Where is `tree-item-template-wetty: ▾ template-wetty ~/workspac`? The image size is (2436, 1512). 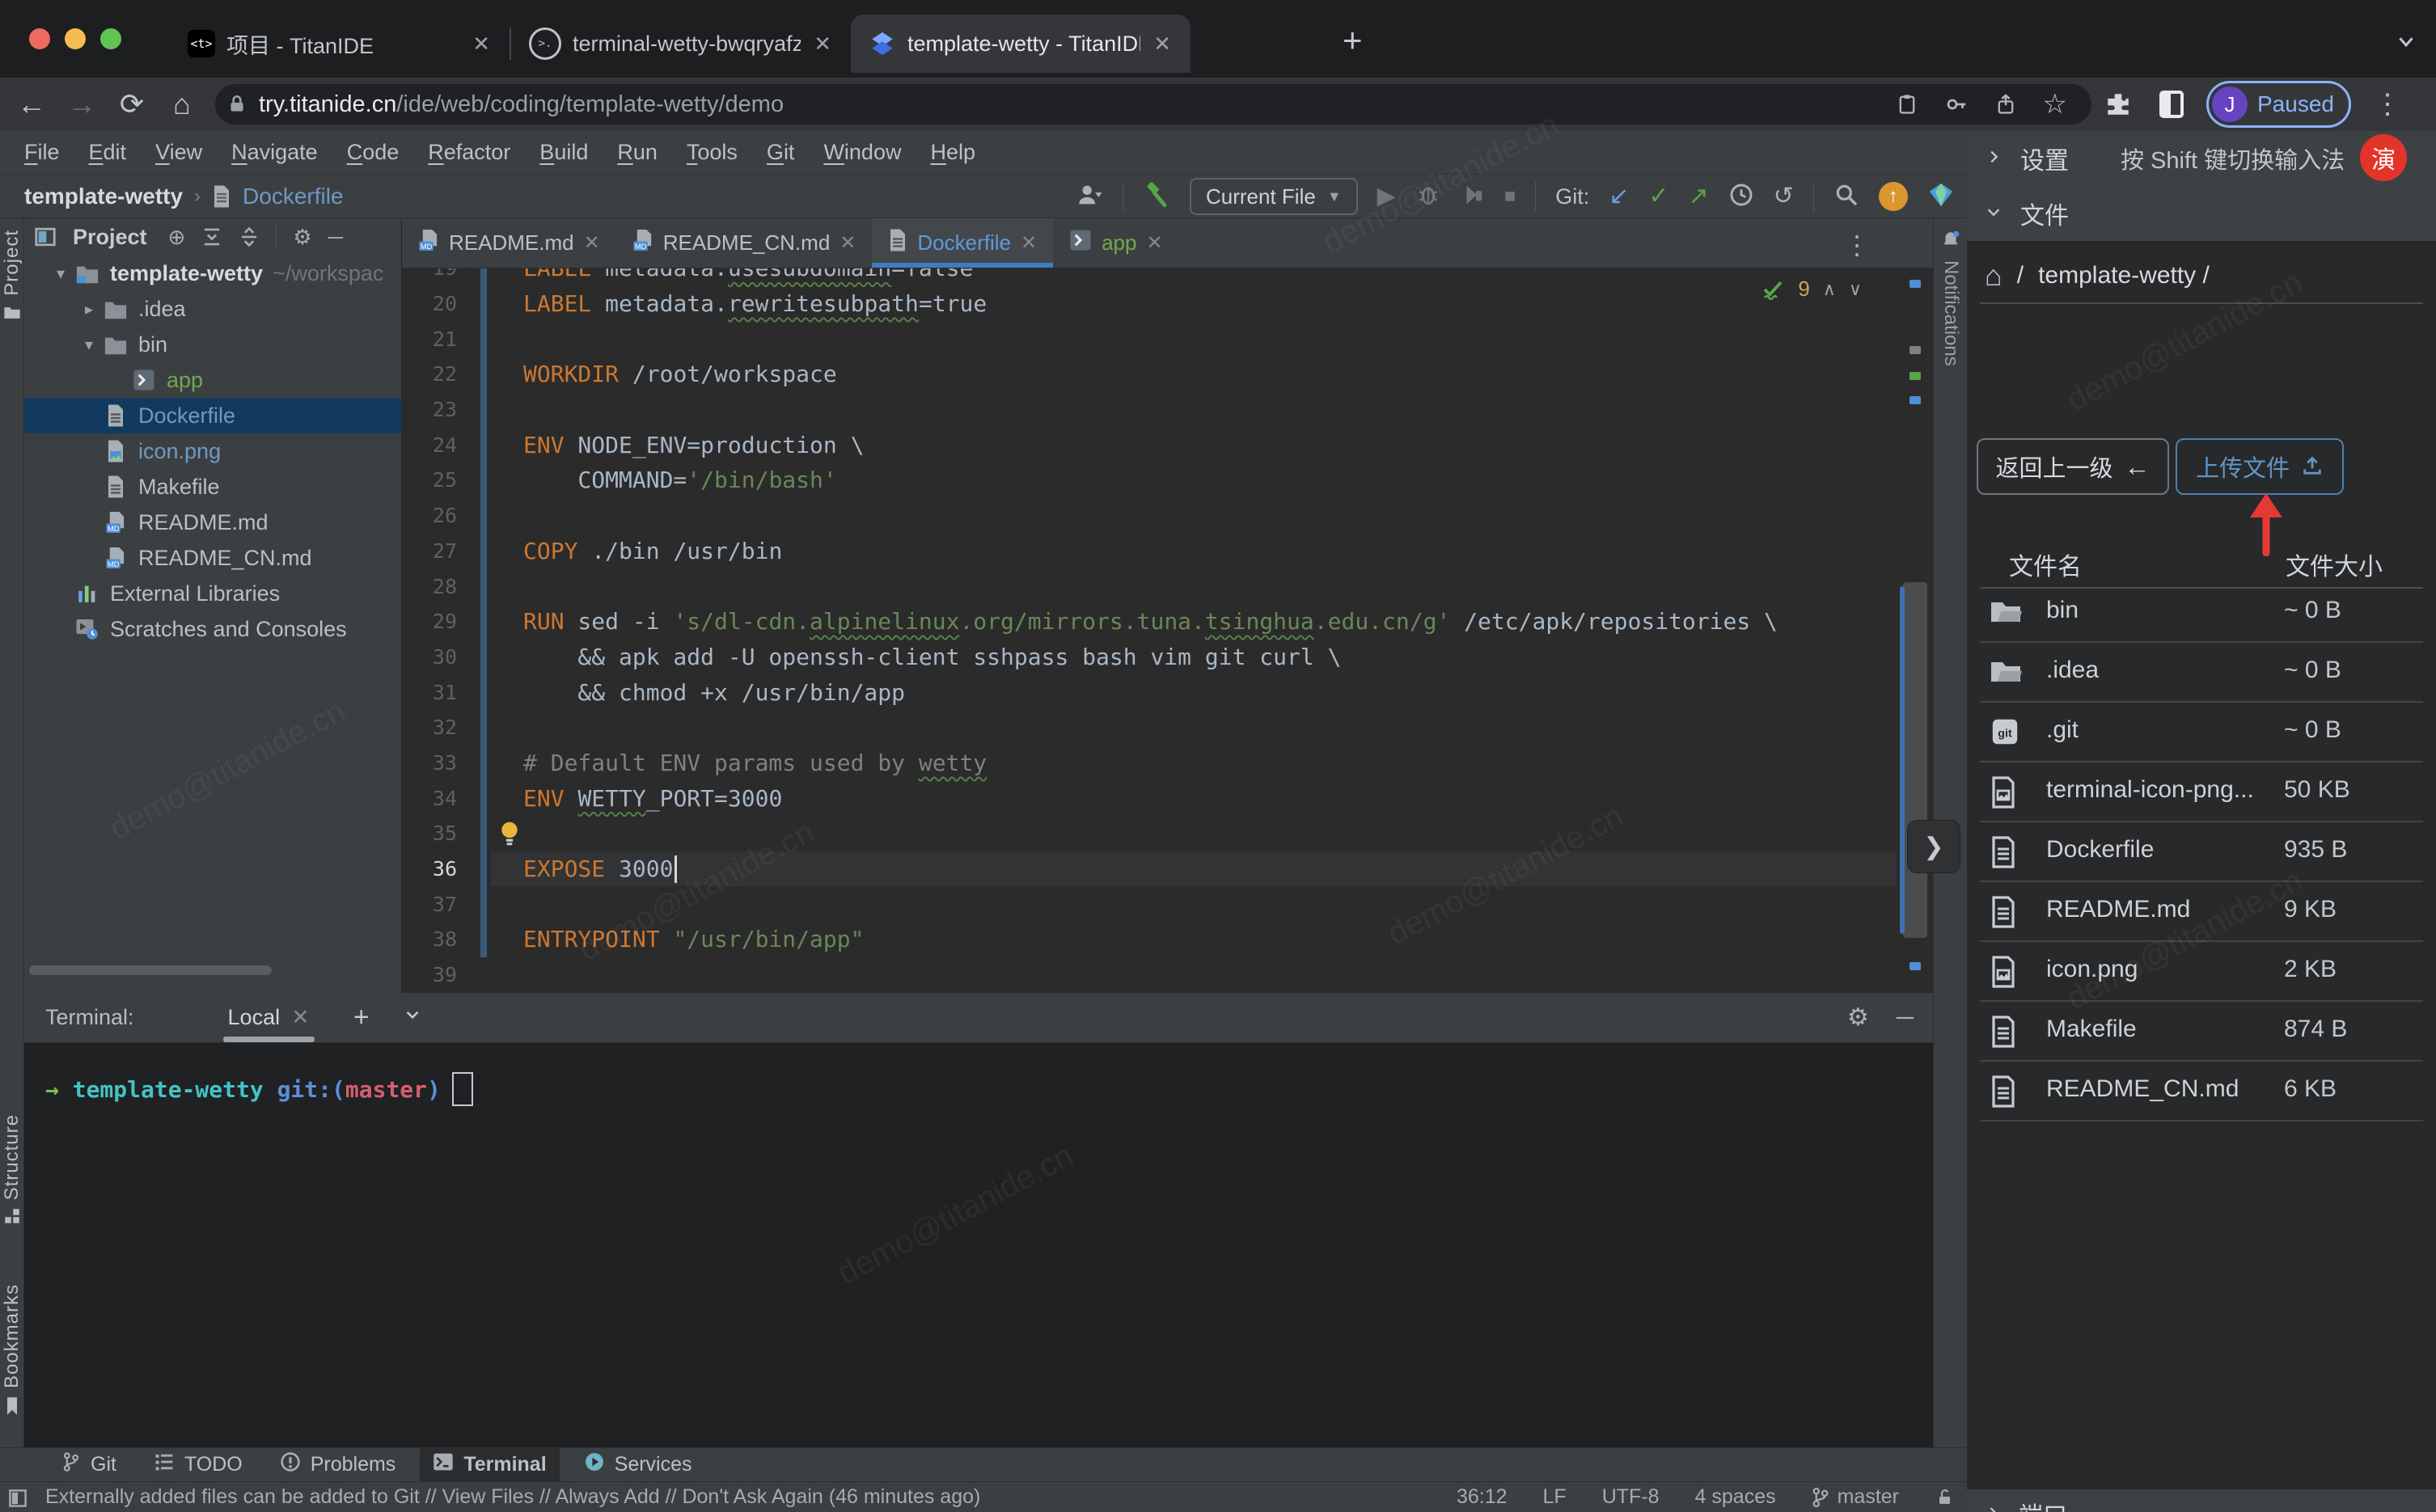
tree-item-template-wetty: ▾ template-wetty ~/workspac is located at coordinates (212, 273).